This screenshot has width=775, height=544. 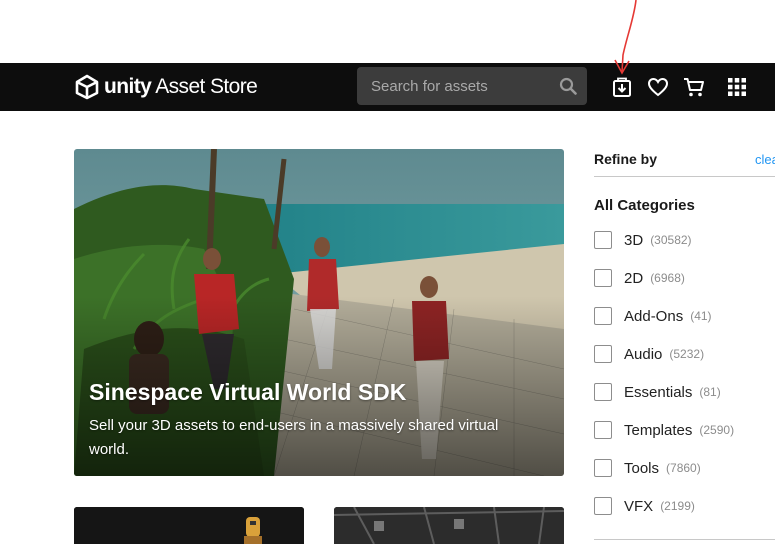 I want to click on category-filter-3d: 3D (30582), so click(x=684, y=240).